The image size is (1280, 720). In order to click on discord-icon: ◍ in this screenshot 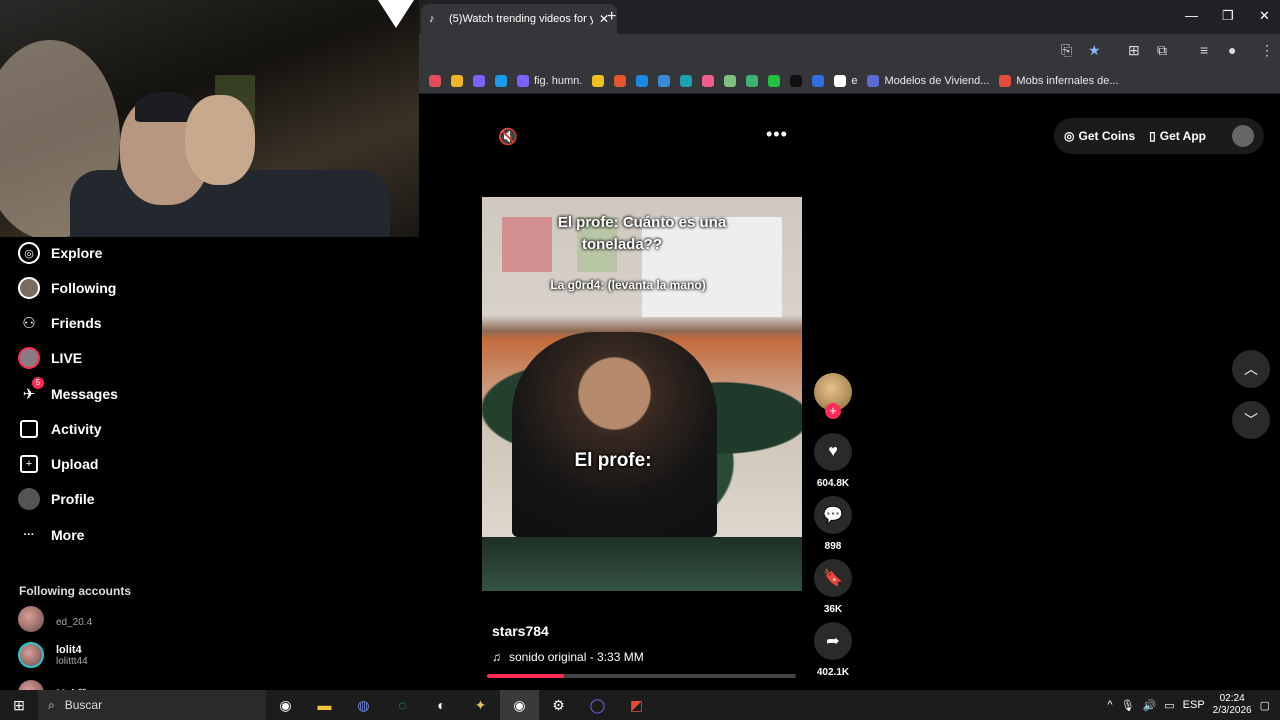, I will do `click(363, 705)`.